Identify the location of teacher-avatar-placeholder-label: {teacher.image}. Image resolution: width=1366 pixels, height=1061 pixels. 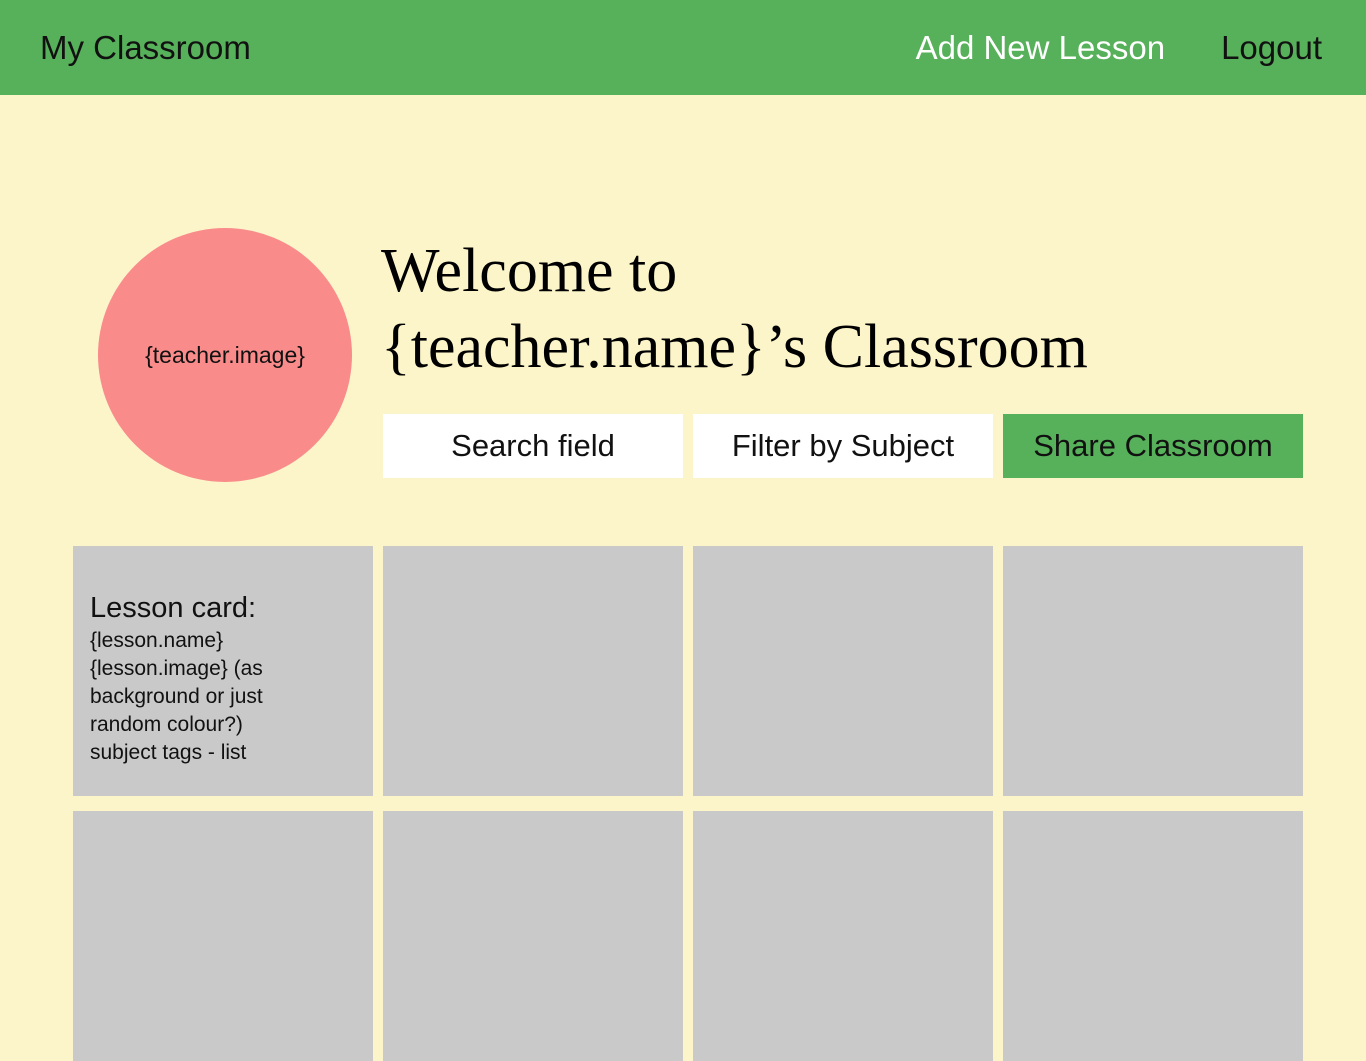
(225, 354).